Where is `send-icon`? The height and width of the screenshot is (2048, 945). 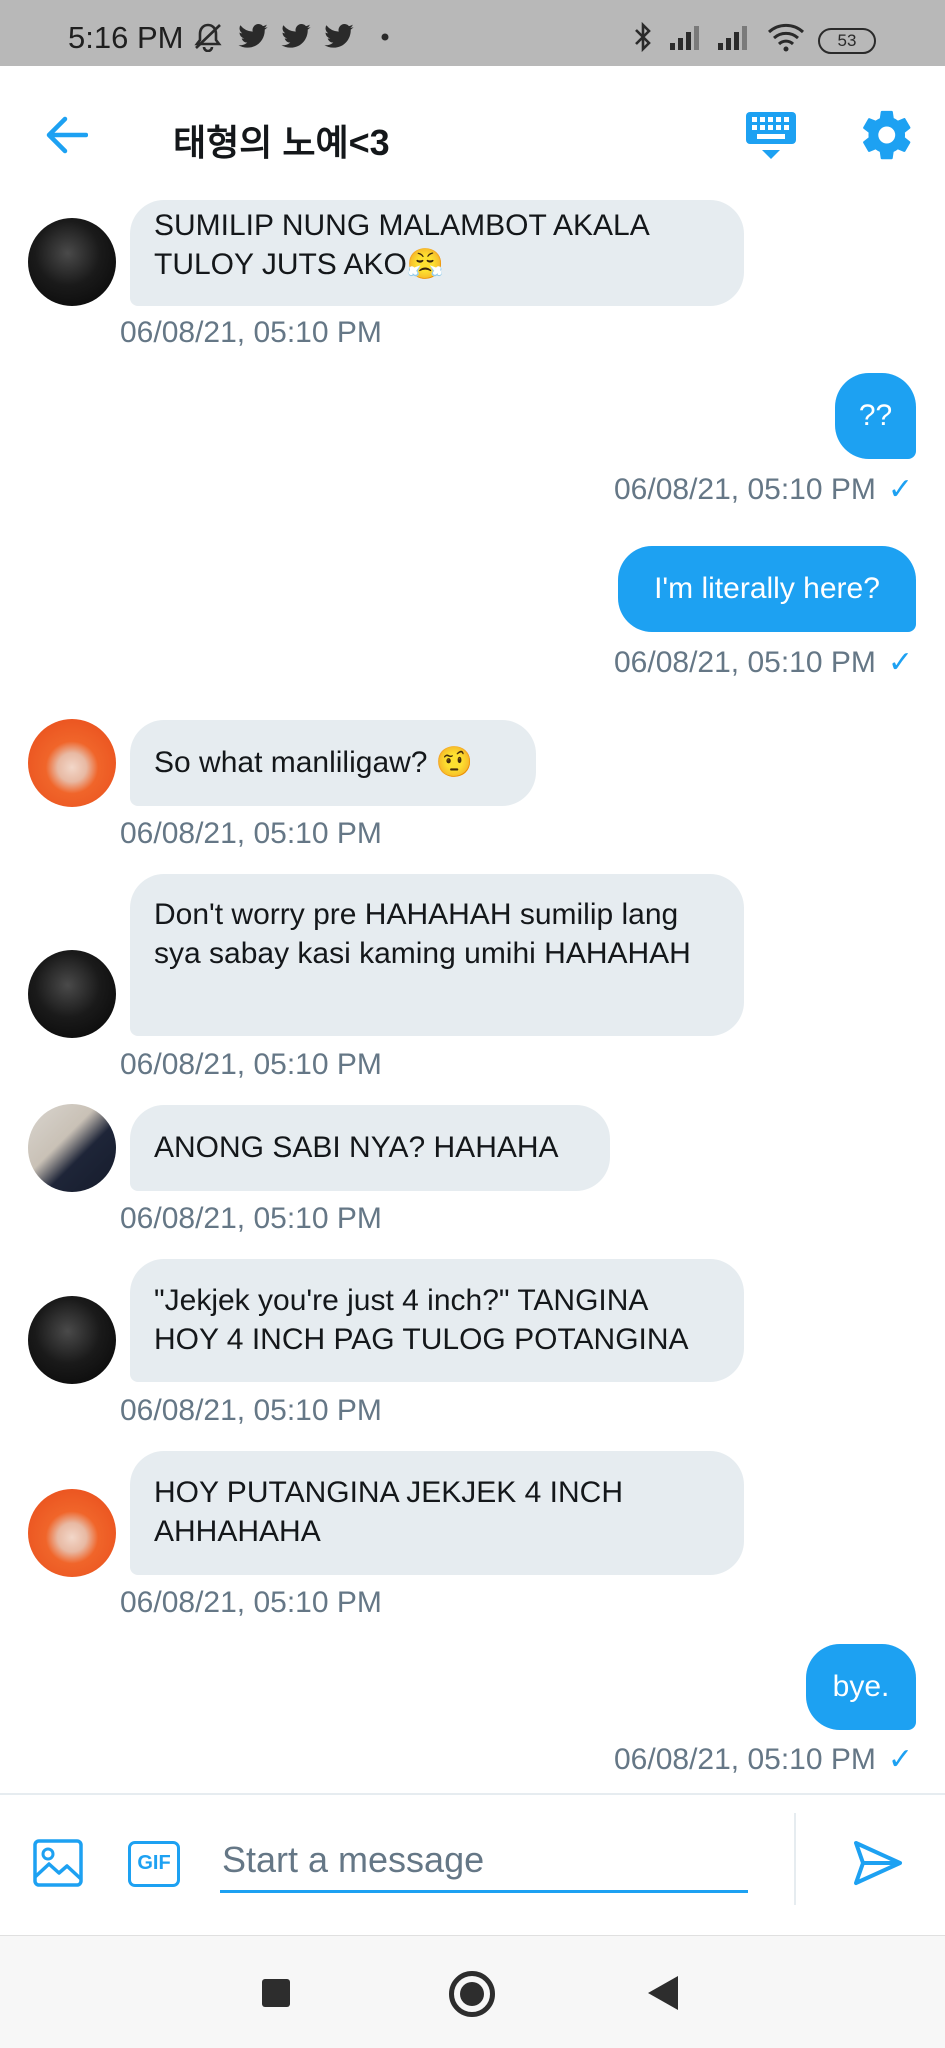 send-icon is located at coordinates (878, 1863).